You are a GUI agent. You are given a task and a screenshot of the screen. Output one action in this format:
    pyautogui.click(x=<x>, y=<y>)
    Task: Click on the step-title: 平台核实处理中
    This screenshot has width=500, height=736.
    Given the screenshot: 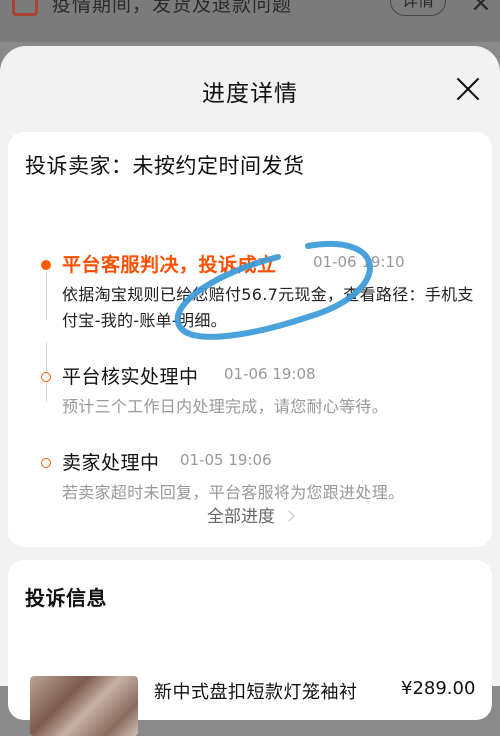 What is the action you would take?
    pyautogui.click(x=130, y=377)
    